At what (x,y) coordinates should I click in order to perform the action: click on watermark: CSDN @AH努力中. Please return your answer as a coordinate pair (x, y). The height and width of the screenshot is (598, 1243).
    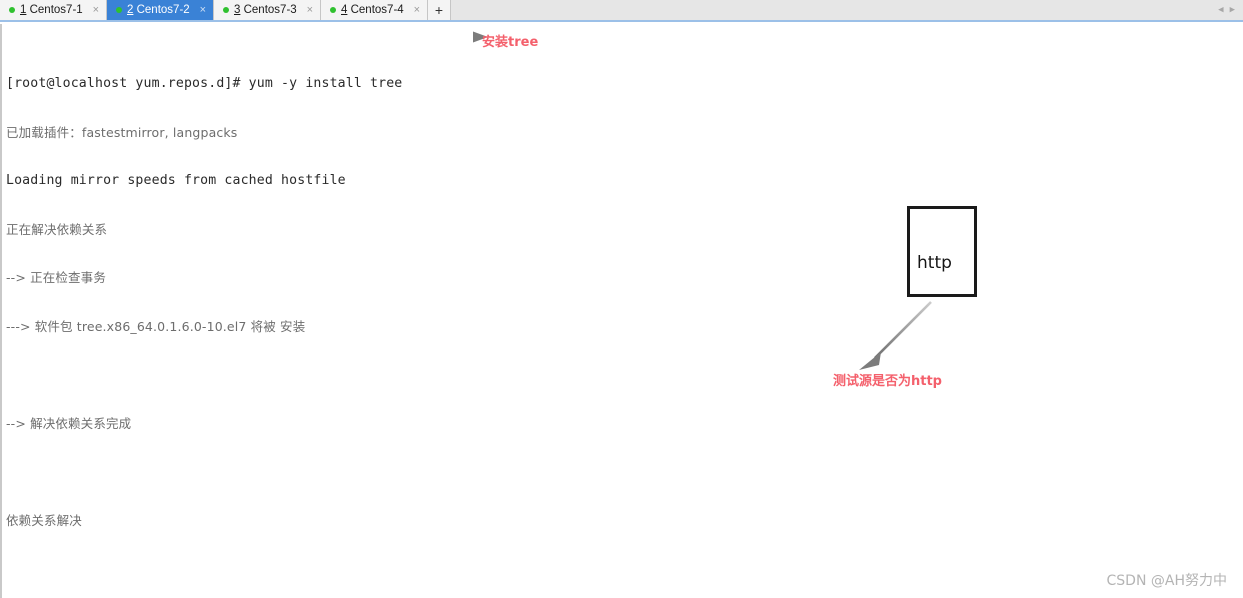
    Looking at the image, I should click on (1166, 581).